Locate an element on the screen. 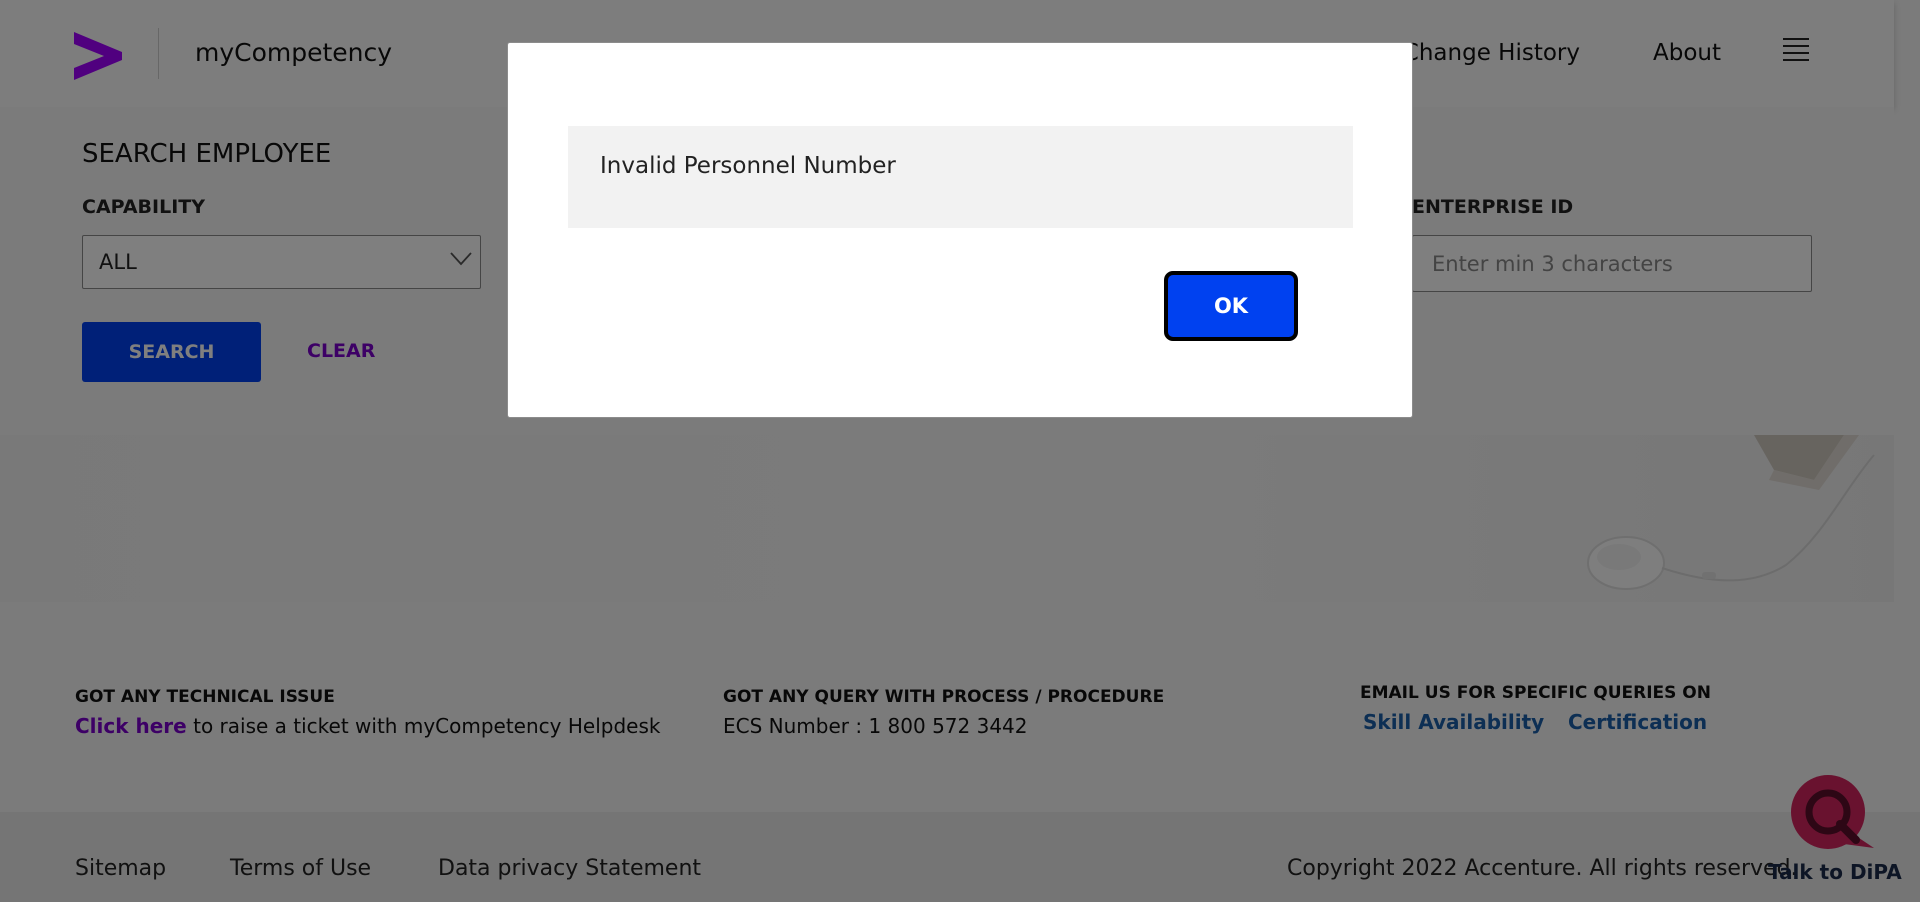 This screenshot has width=1920, height=902. alert-message: Invalid Personnel Number is located at coordinates (748, 166).